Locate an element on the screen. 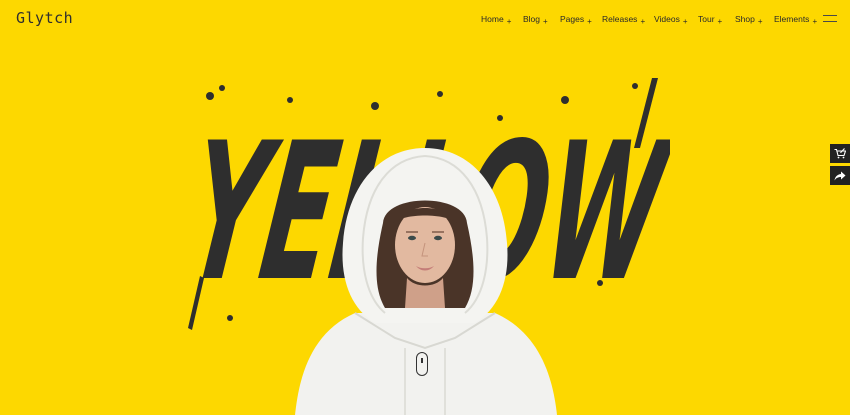 This screenshot has height=415, width=850. nav-item-pages: Pages + is located at coordinates (581, 20).